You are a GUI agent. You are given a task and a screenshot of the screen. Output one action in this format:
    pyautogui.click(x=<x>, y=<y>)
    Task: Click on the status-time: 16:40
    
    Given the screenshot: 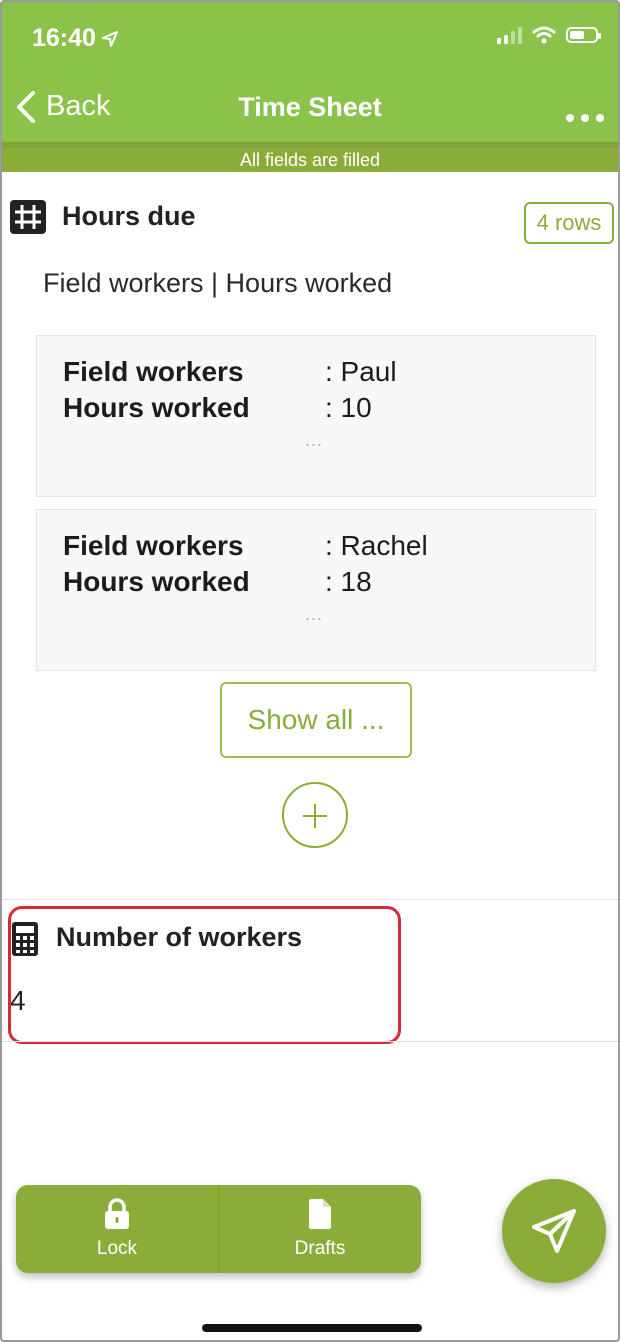 What is the action you would take?
    pyautogui.click(x=75, y=38)
    